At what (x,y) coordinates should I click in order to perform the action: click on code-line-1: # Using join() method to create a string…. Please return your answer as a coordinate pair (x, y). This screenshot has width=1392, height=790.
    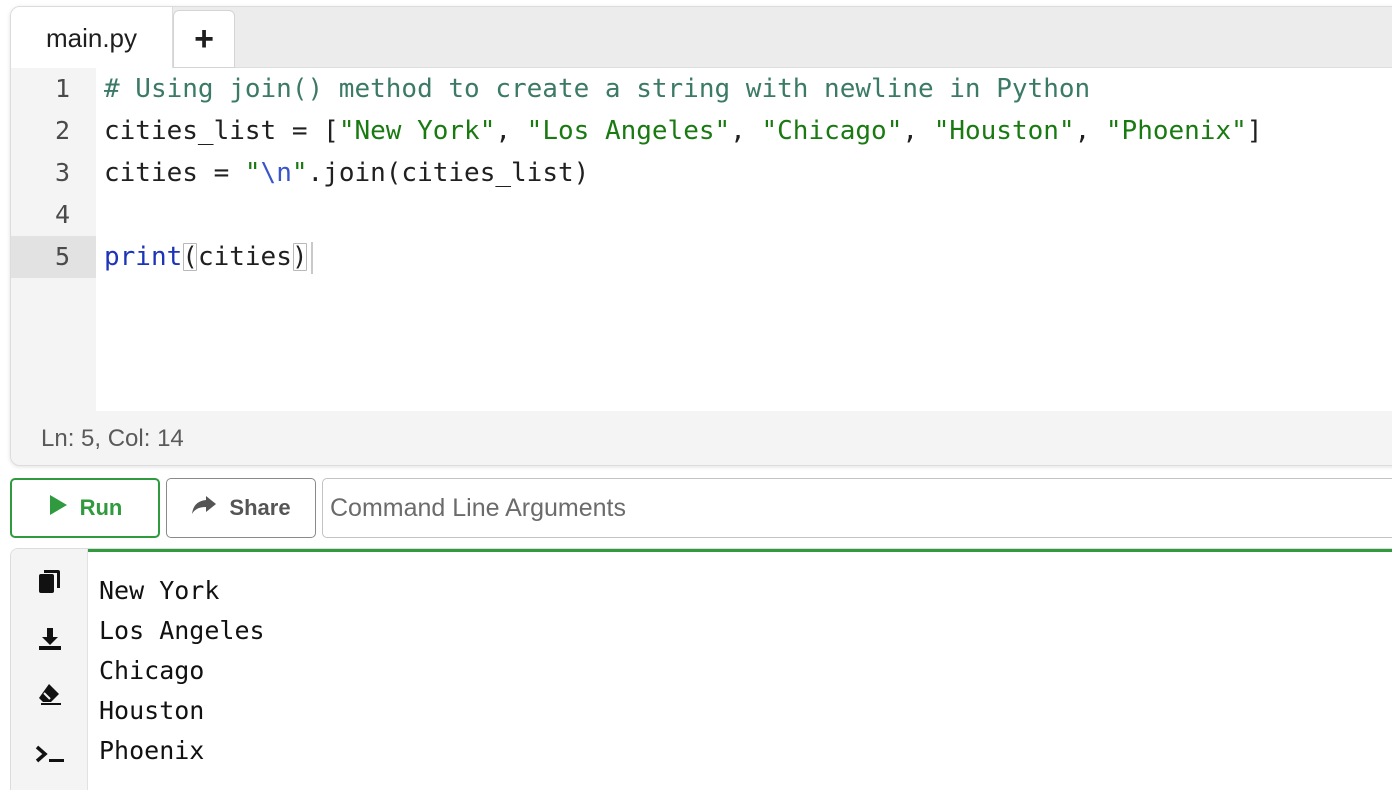
    Looking at the image, I should click on (744, 89).